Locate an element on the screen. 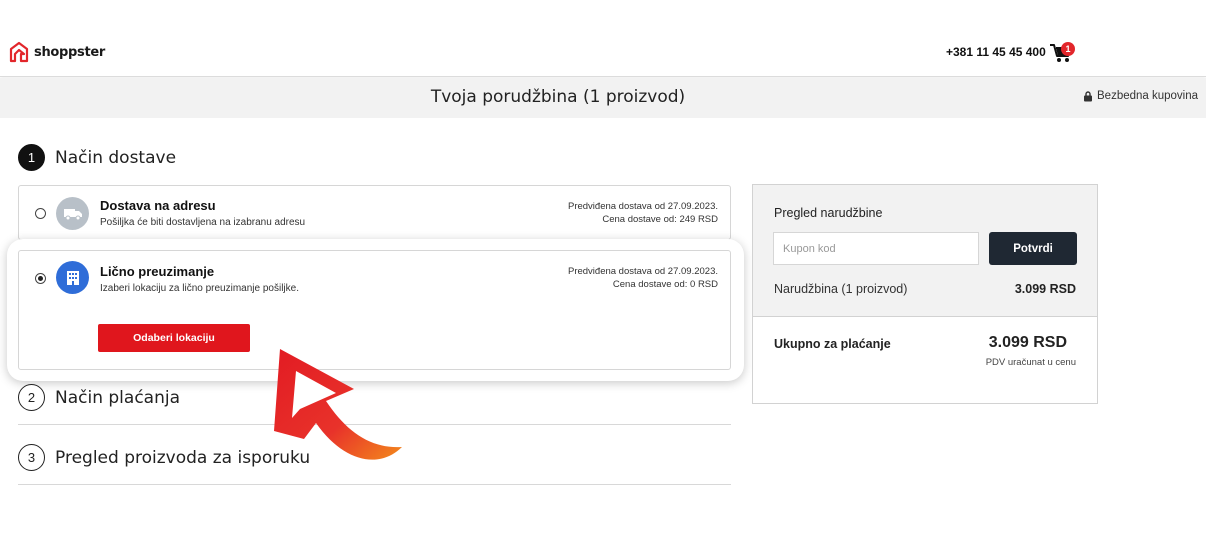 The image size is (1206, 539). step-payment: 2 Način plaćanja is located at coordinates (99, 397).